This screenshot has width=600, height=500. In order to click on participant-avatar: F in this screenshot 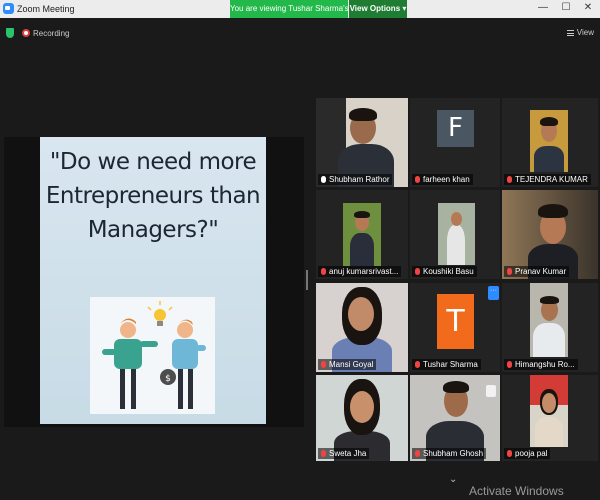, I will do `click(455, 128)`.